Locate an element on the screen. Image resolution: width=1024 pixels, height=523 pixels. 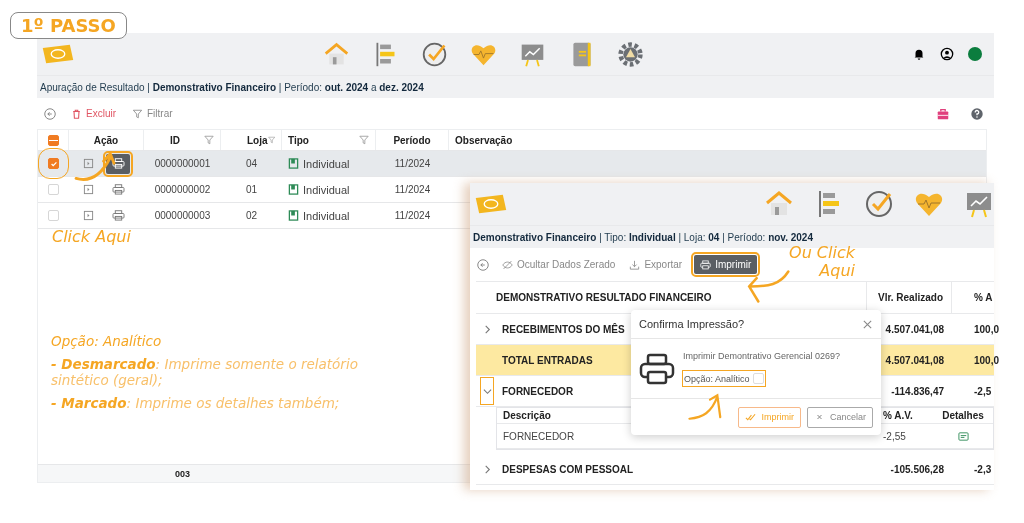
table-cell: 04 is located at coordinates (251, 163).